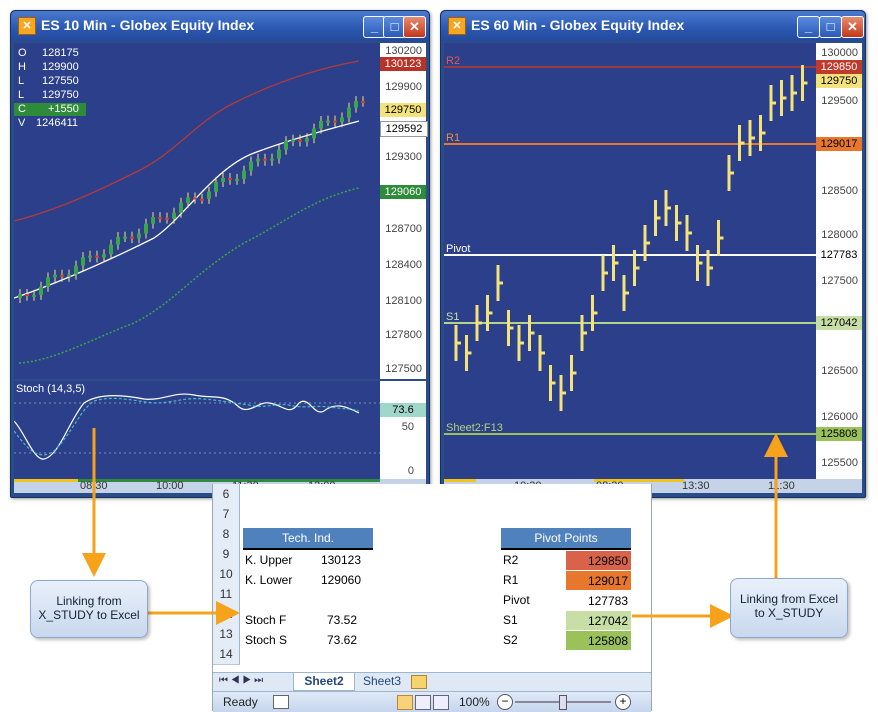  What do you see at coordinates (423, 702) in the screenshot?
I see `page-layout-icon` at bounding box center [423, 702].